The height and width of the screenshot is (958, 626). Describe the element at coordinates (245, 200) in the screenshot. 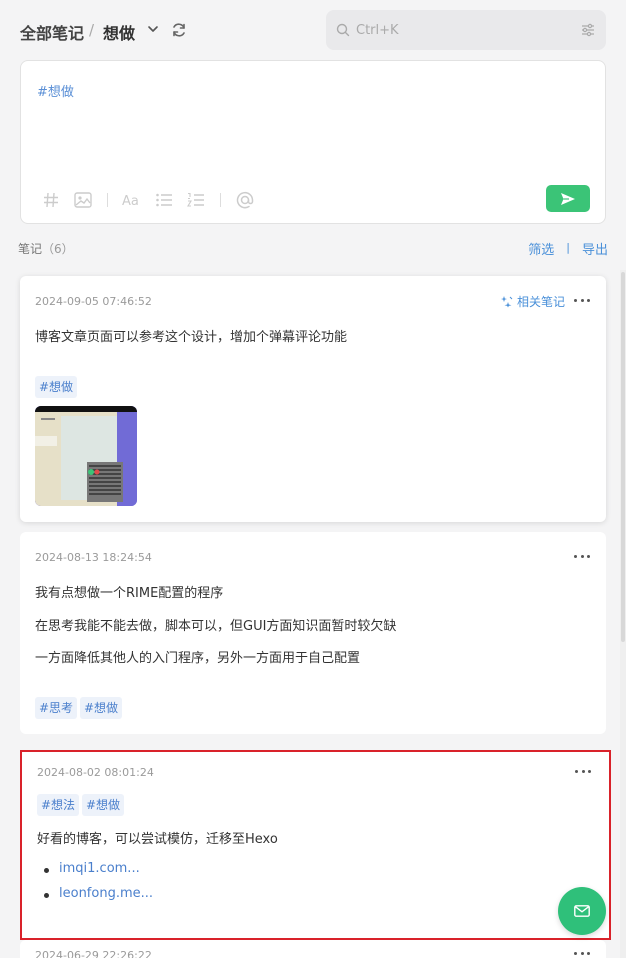

I see `mention-icon` at that location.